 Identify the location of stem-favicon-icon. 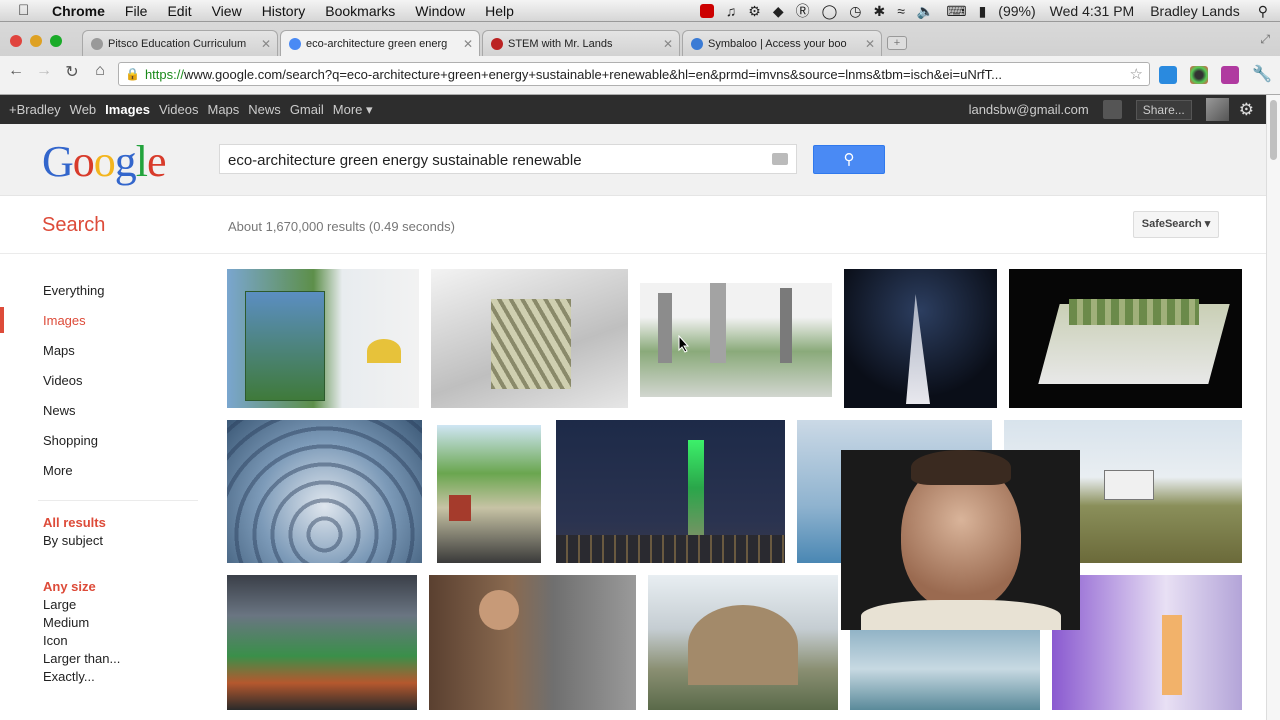
(497, 43).